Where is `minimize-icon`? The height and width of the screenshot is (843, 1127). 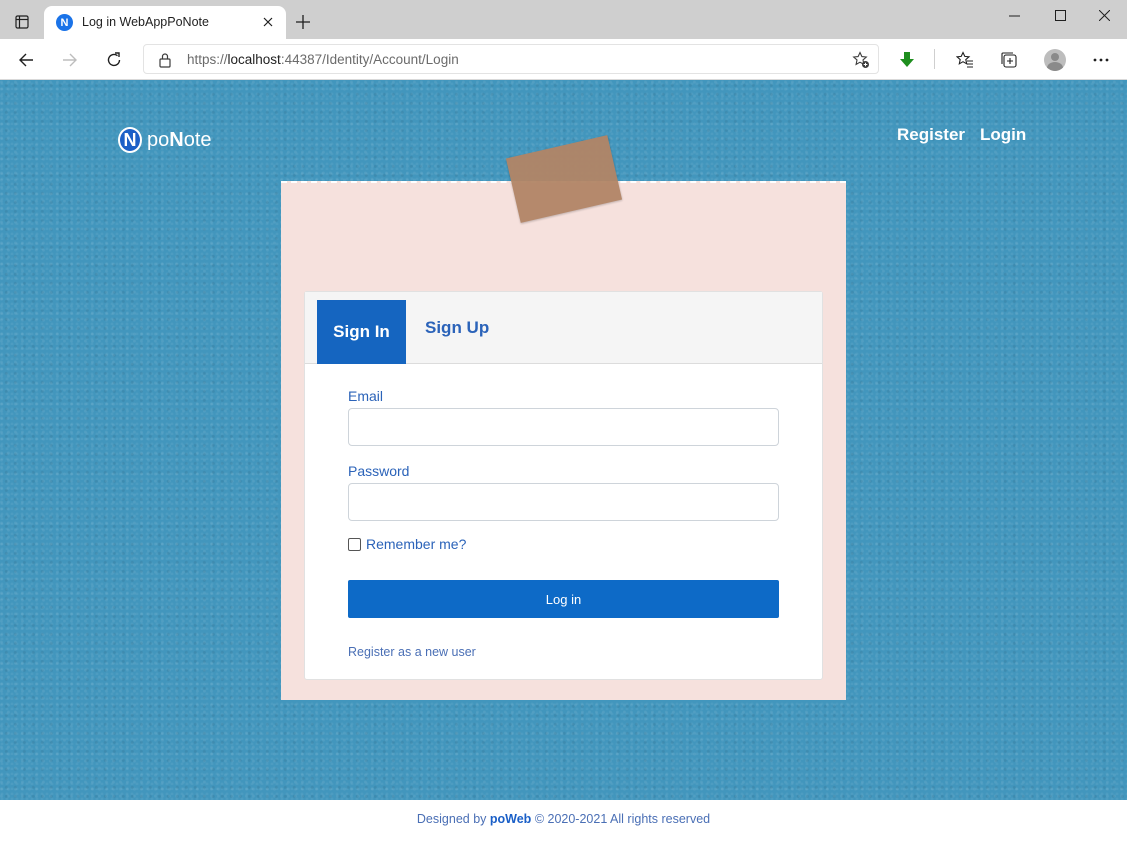
minimize-icon is located at coordinates (1014, 15).